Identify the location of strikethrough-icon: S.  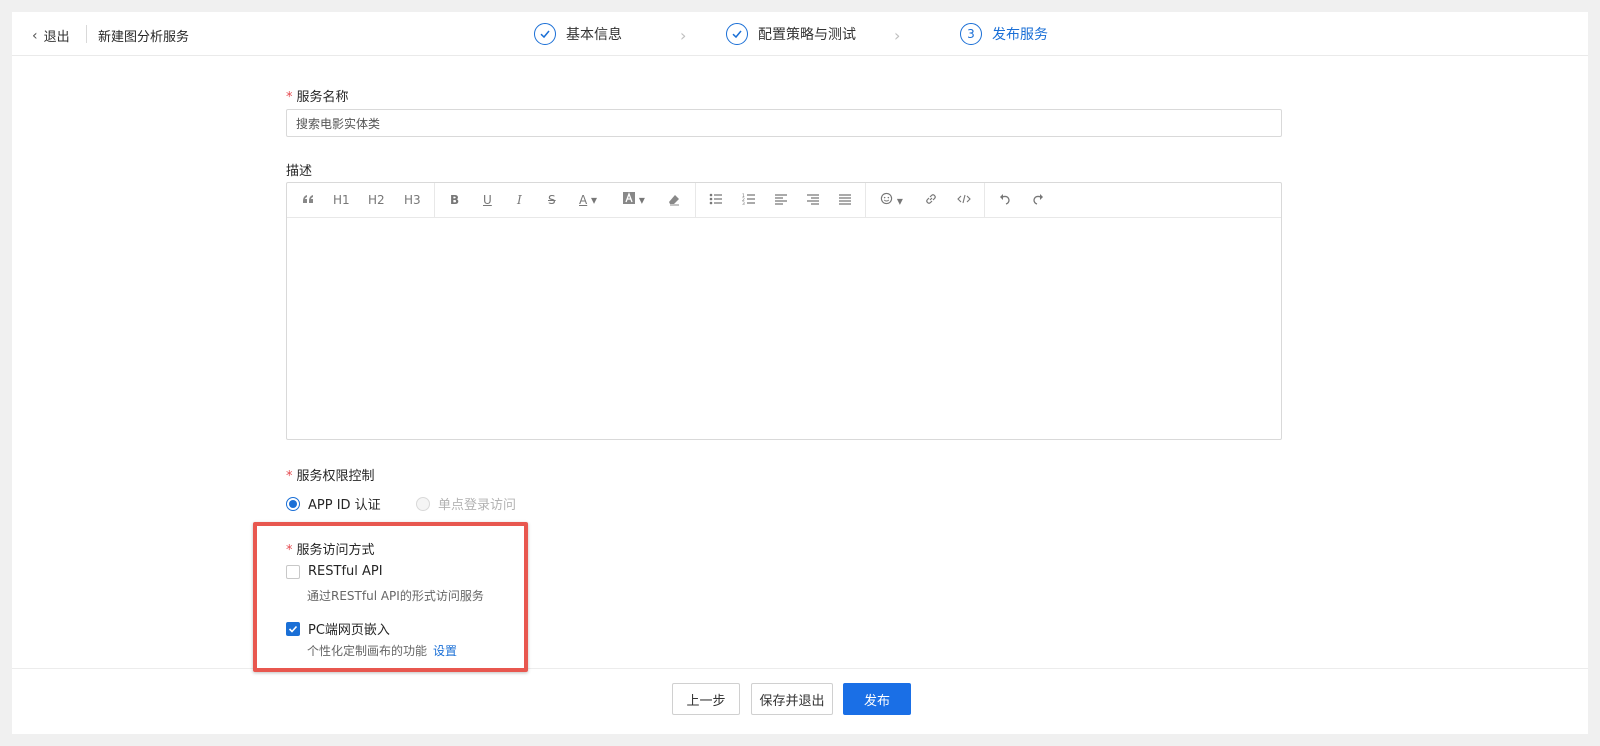
(552, 200).